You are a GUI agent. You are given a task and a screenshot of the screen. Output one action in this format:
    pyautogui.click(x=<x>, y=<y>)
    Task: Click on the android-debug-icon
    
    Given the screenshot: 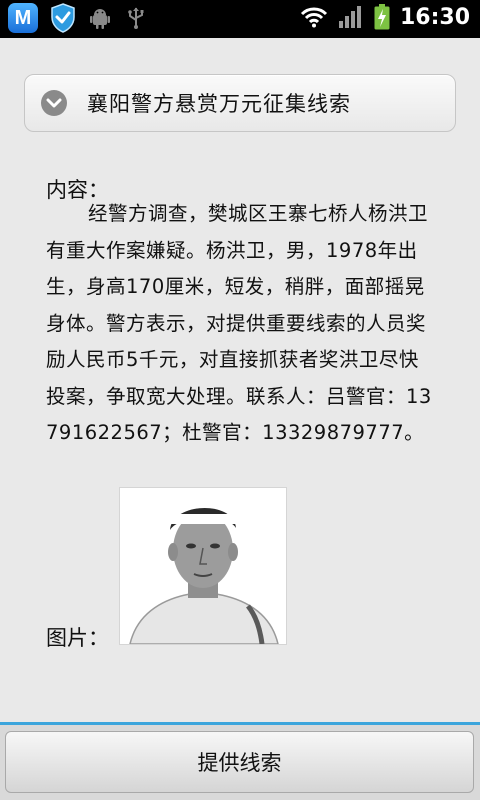 What is the action you would take?
    pyautogui.click(x=100, y=19)
    